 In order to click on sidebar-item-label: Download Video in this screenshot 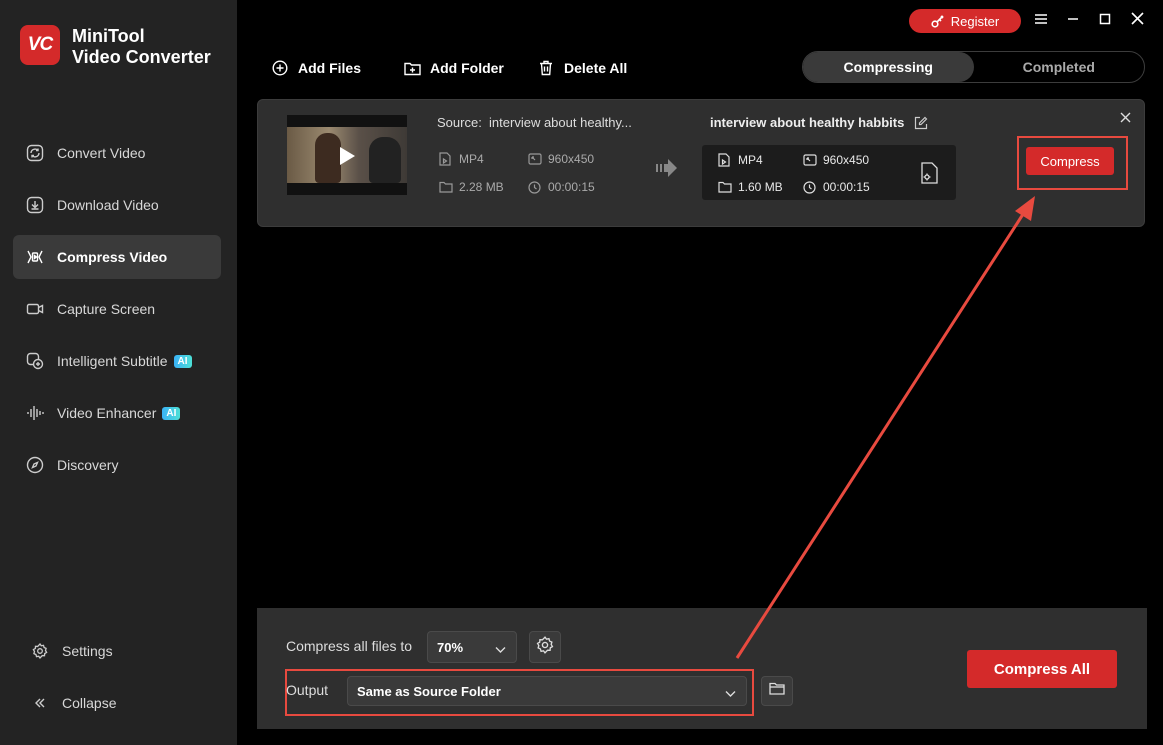, I will do `click(108, 205)`.